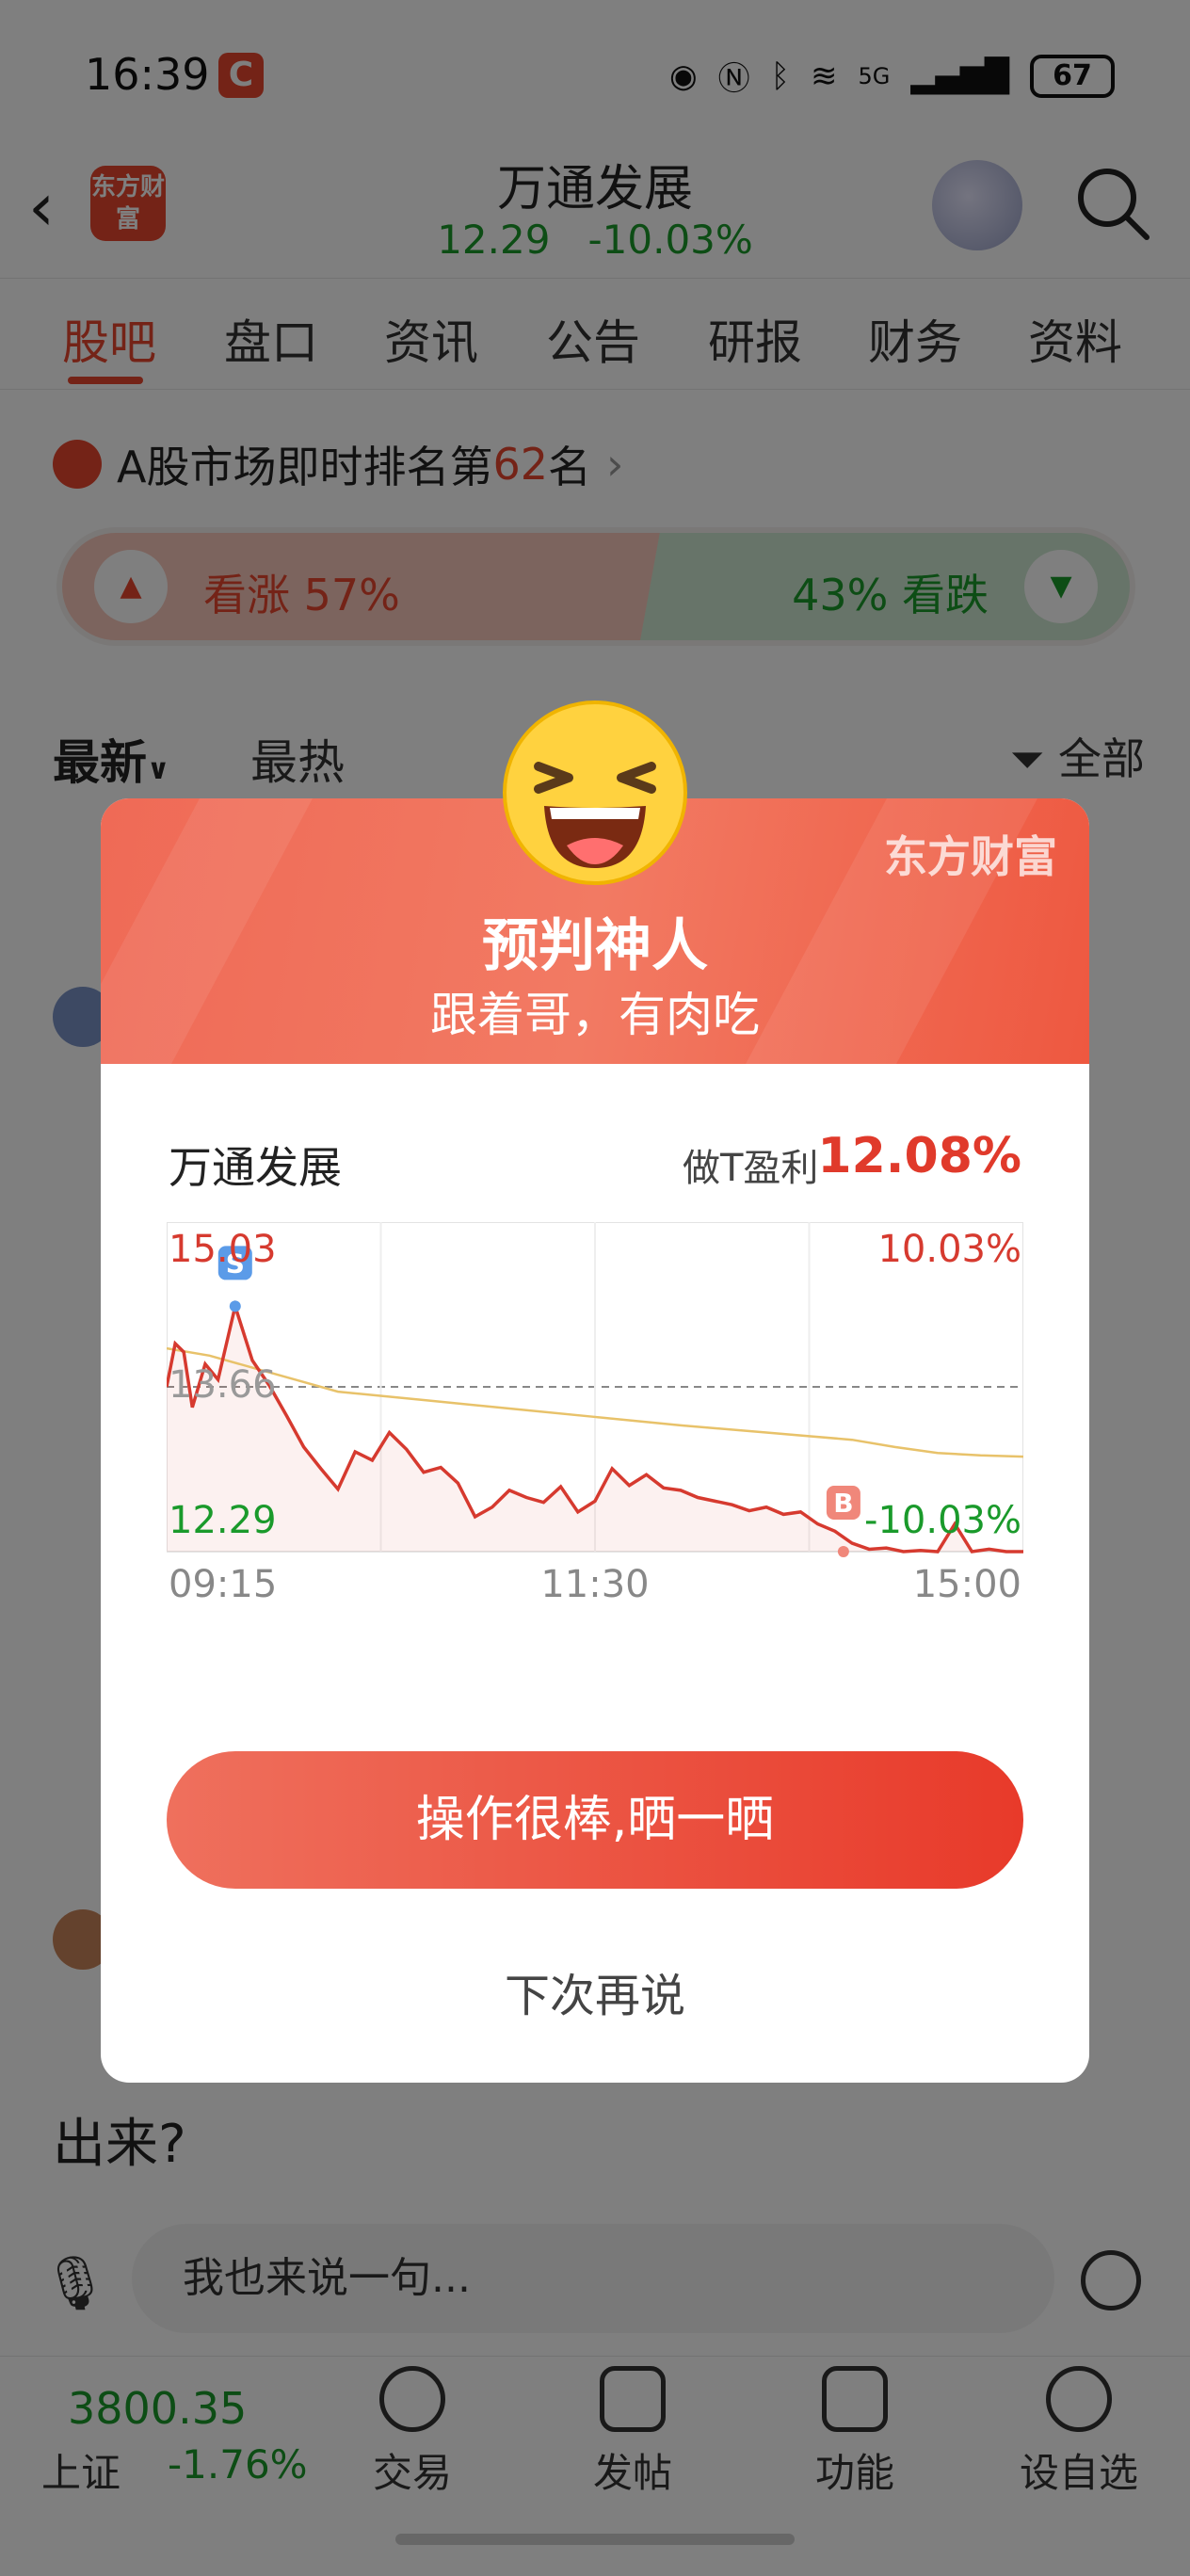 Image resolution: width=1190 pixels, height=2576 pixels. Describe the element at coordinates (595, 946) in the screenshot. I see `dialog-title: 预判神人` at that location.